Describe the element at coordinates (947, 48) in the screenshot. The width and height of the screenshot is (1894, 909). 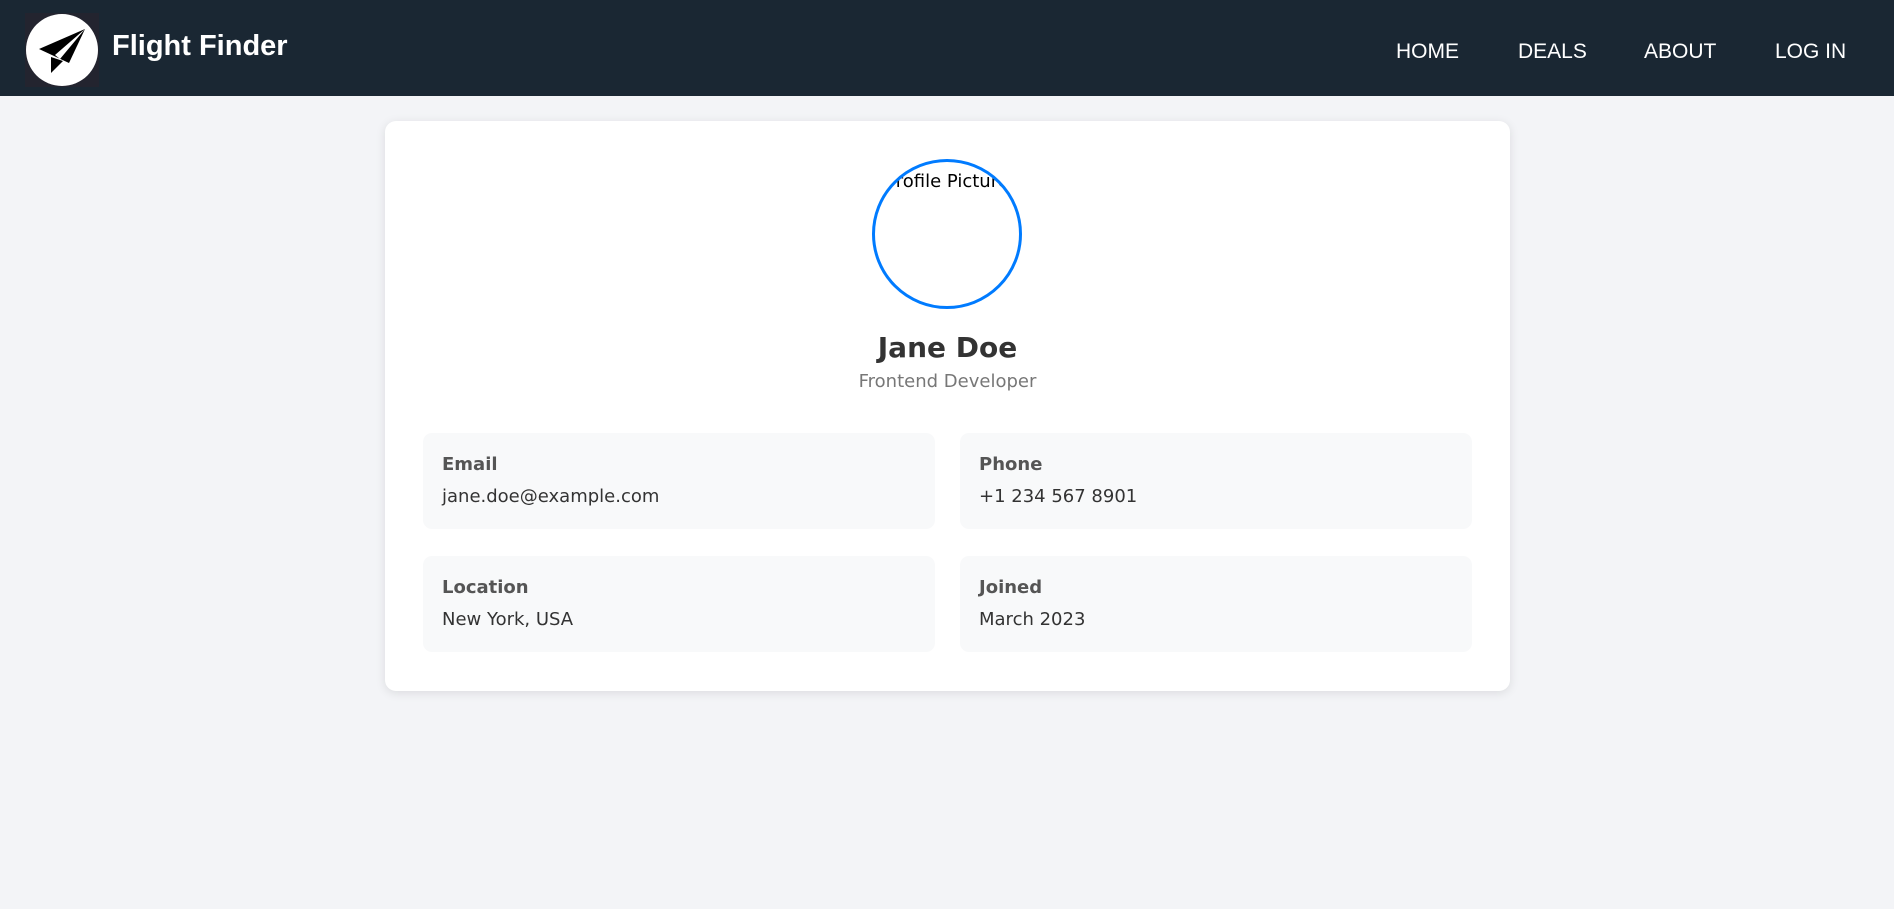
I see `top-nav-bar: Flight Finder HOME DEALS ABOUT LOG IN` at that location.